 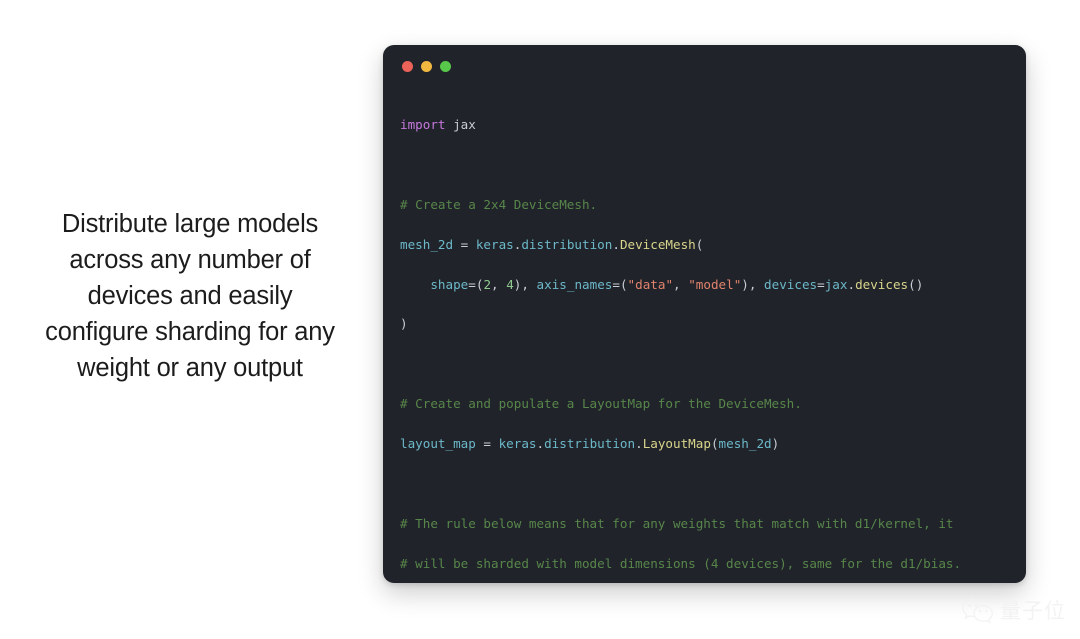 I want to click on window-titlebar, so click(x=704, y=65).